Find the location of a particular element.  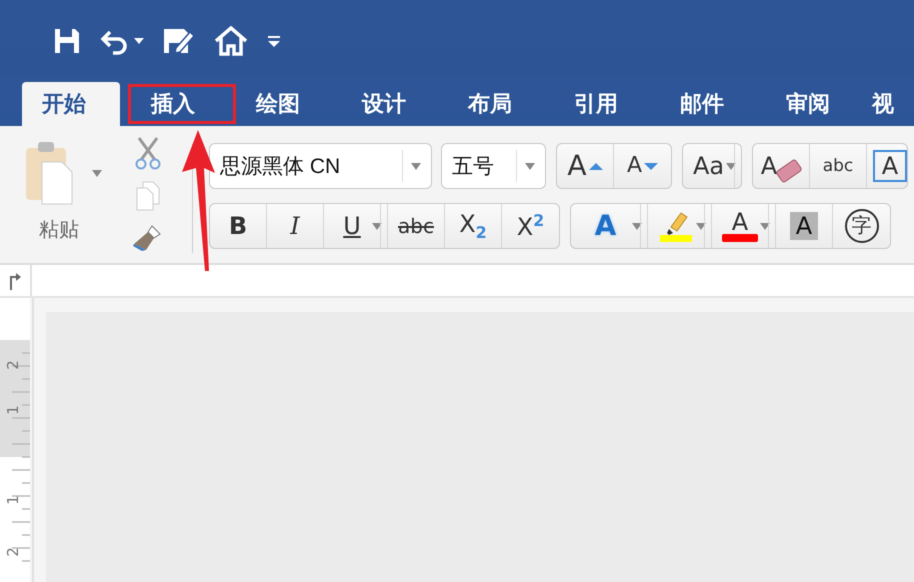

shrink-font-button: A is located at coordinates (642, 166).